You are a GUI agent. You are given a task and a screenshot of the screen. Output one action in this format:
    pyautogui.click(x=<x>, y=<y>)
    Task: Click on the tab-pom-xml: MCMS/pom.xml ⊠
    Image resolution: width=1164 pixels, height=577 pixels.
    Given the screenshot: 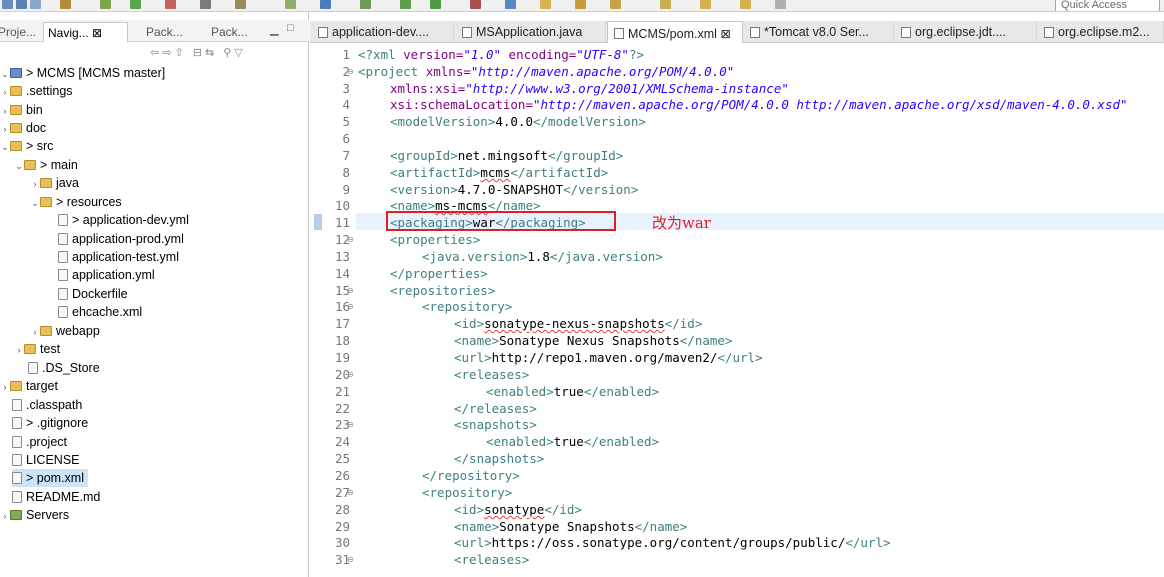 What is the action you would take?
    pyautogui.click(x=675, y=32)
    